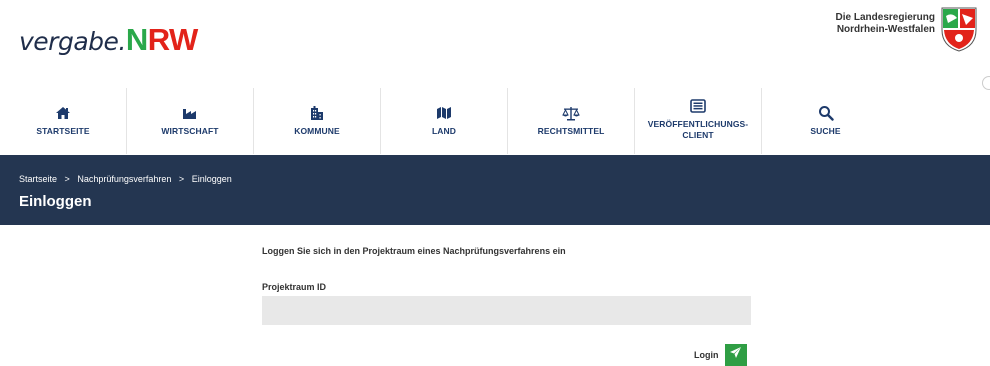 The height and width of the screenshot is (366, 990). What do you see at coordinates (826, 113) in the screenshot?
I see `search-icon` at bounding box center [826, 113].